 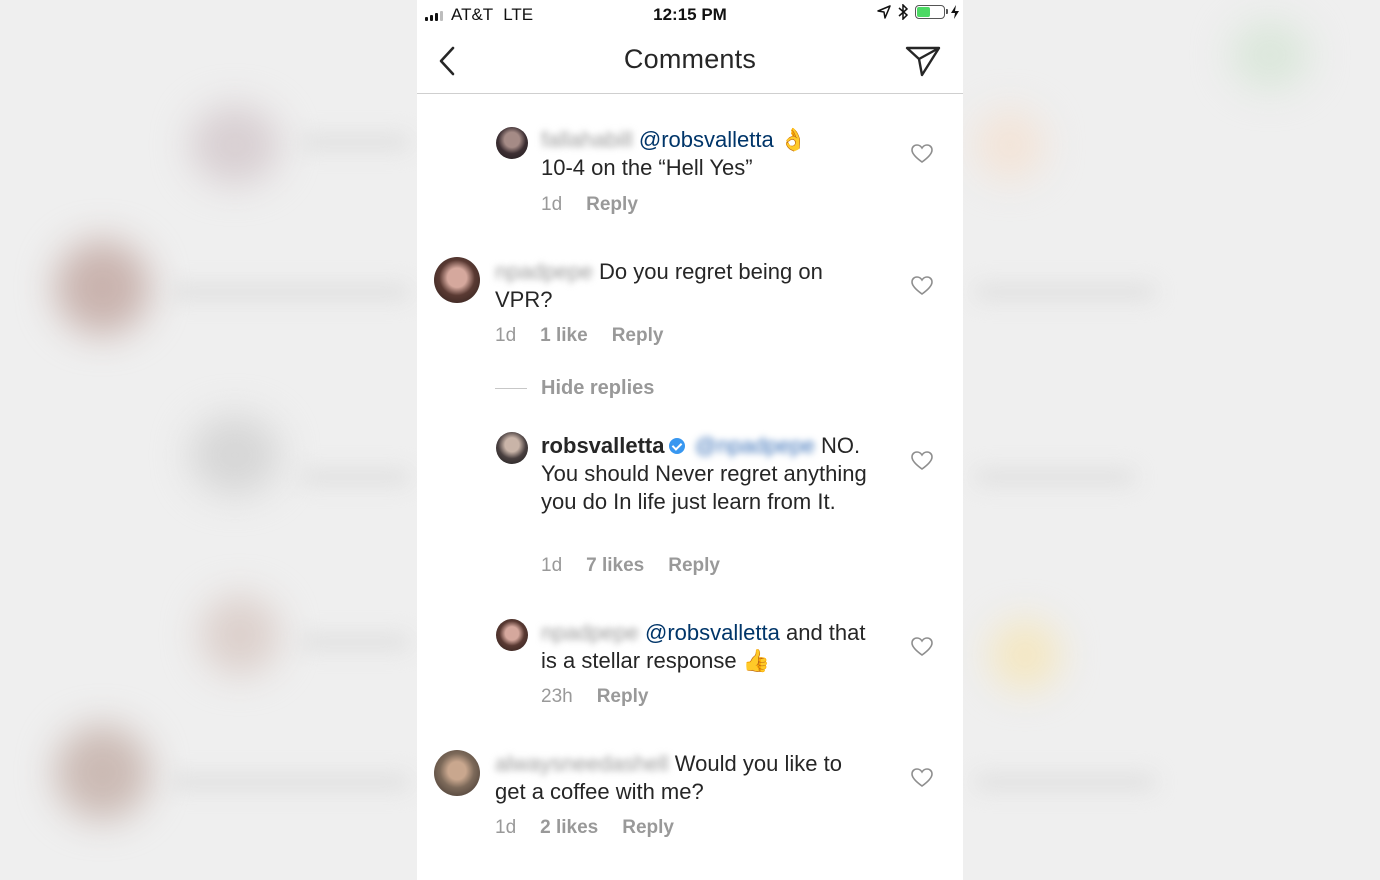 What do you see at coordinates (690, 15) in the screenshot?
I see `status-bar: AT&T LTE 12:15 PM` at bounding box center [690, 15].